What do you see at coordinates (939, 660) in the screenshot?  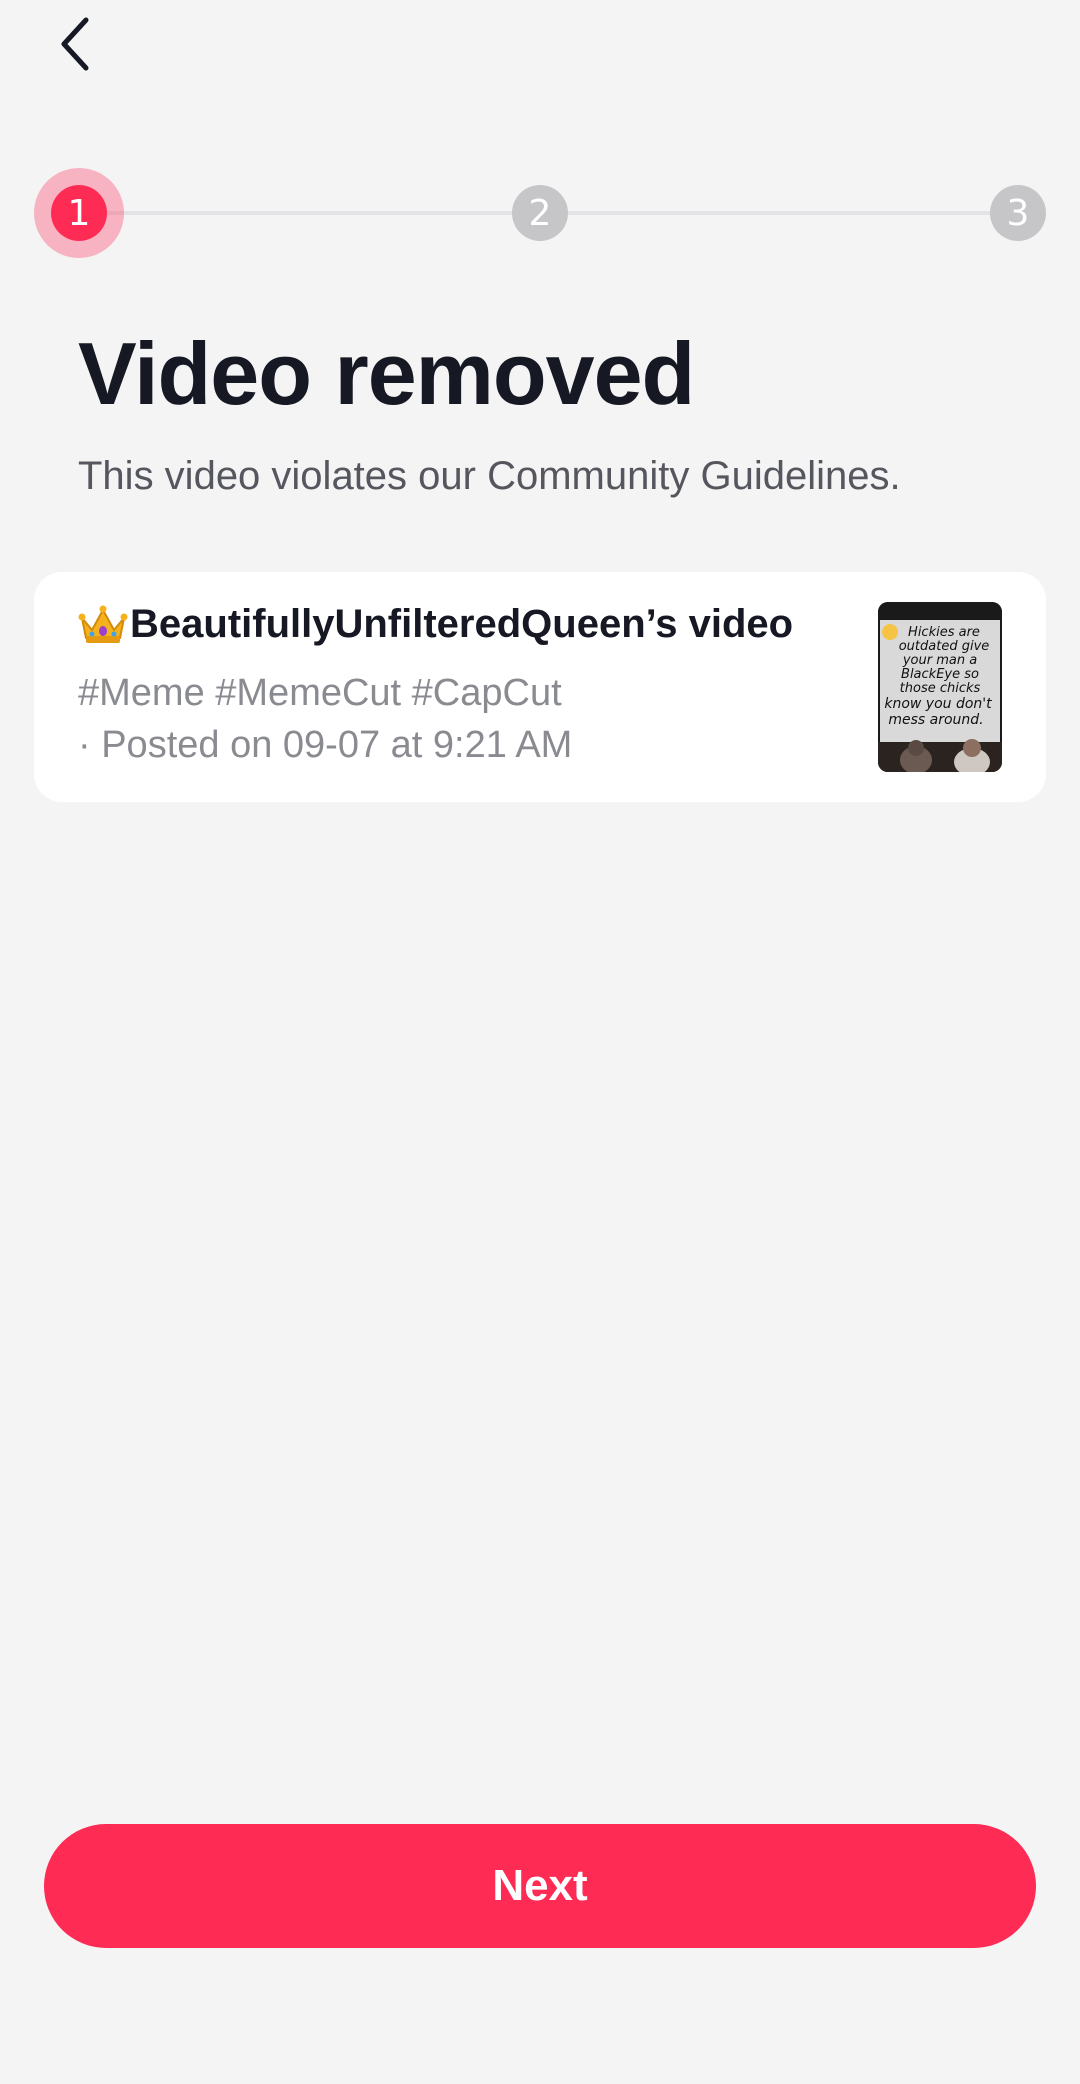 I see `thumb-line-3: your man a` at bounding box center [939, 660].